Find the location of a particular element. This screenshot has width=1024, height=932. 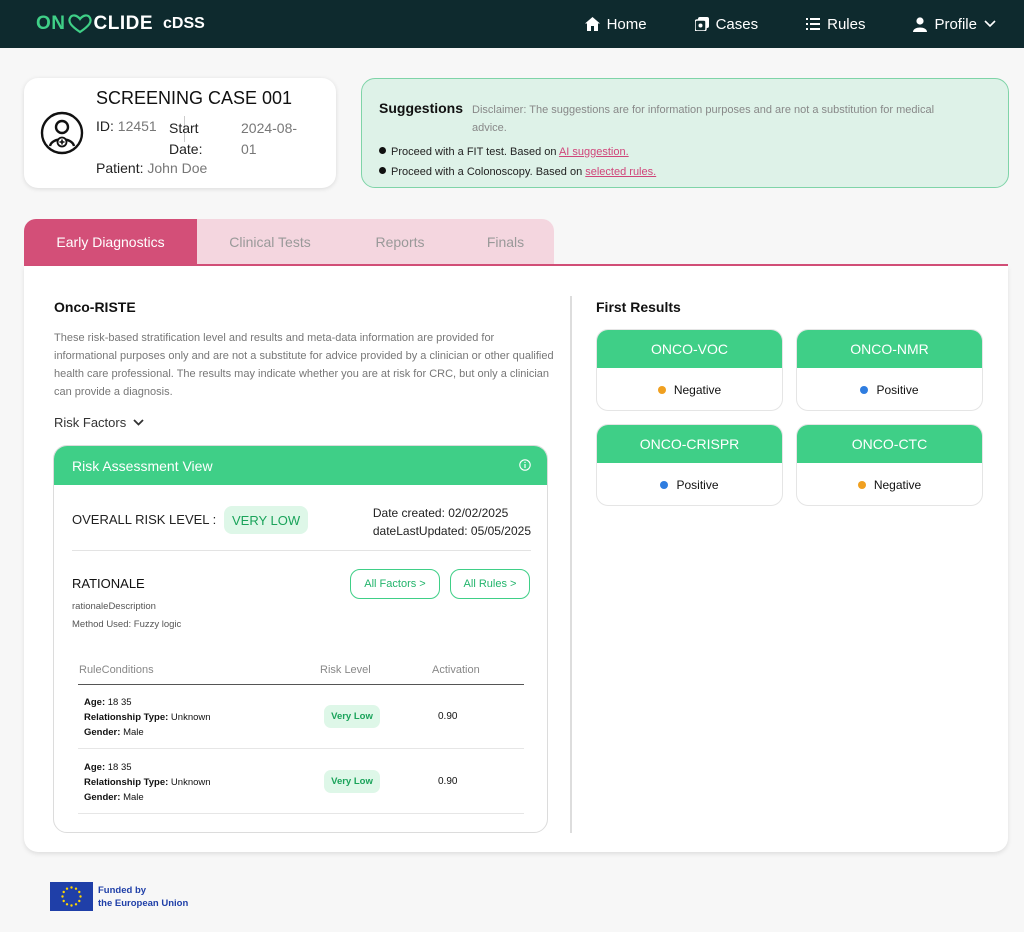

method-used: Method Used: Fuzzy logic is located at coordinates (127, 624).